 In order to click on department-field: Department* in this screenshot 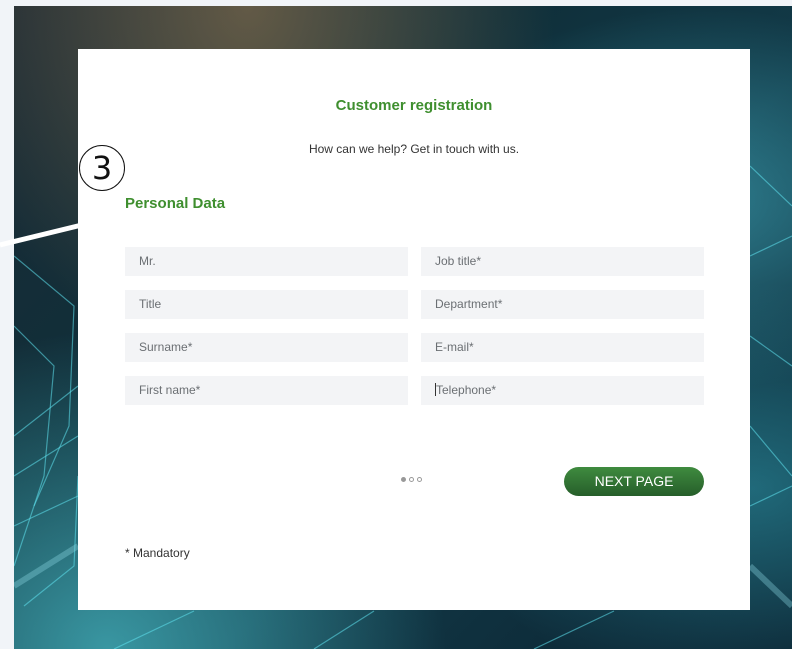, I will do `click(562, 304)`.